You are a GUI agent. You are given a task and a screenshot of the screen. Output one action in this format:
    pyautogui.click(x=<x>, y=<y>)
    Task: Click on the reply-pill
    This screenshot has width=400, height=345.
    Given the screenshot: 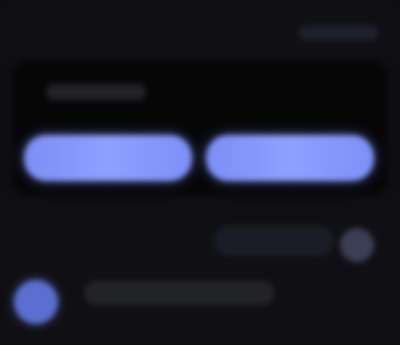 What is the action you would take?
    pyautogui.click(x=274, y=241)
    